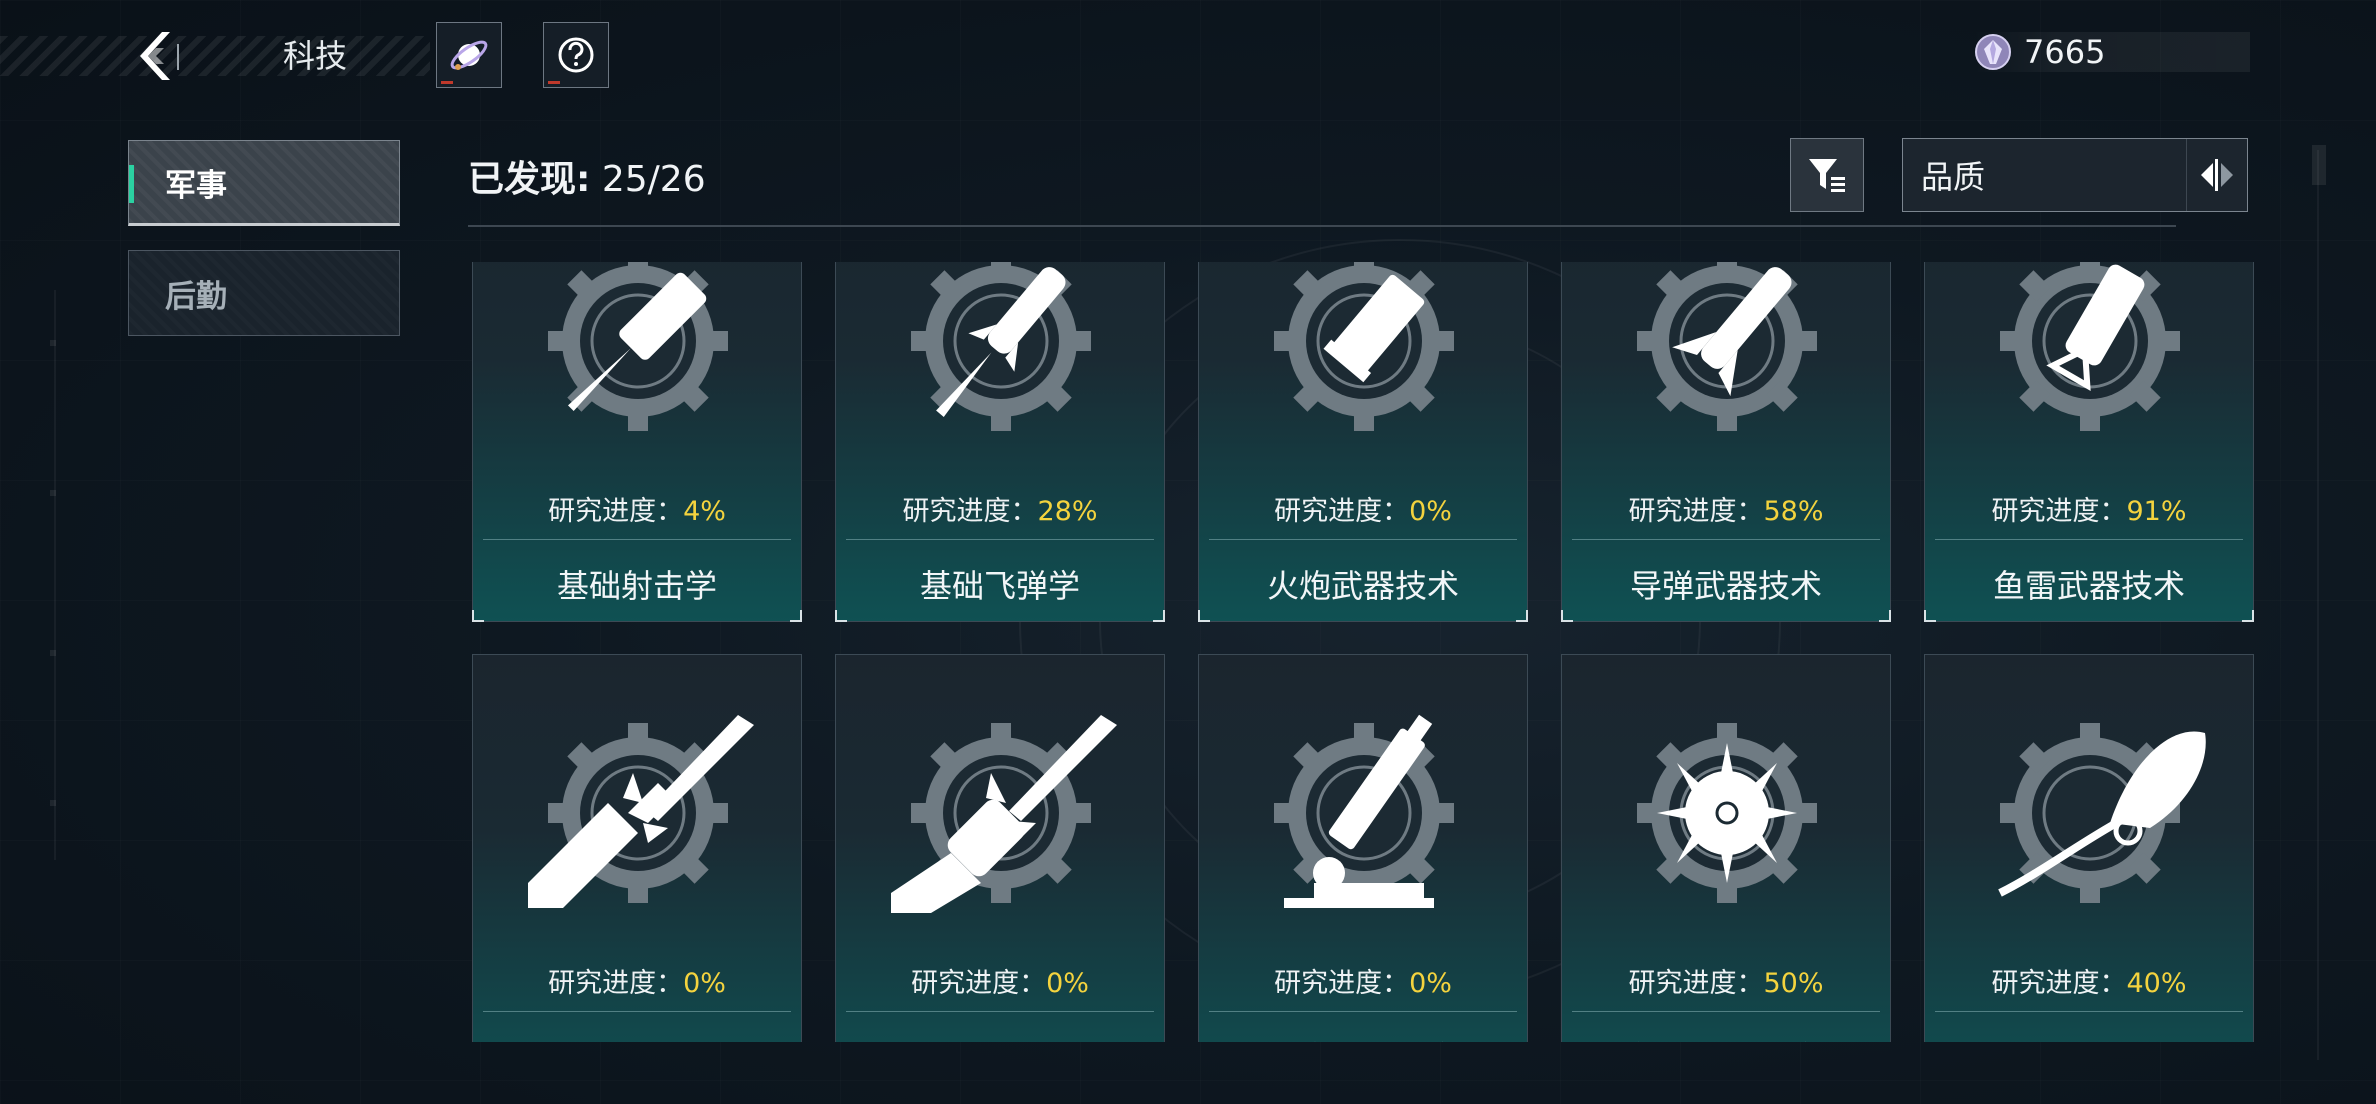  I want to click on tech-card: 研究进度：50% 新式武器研究, so click(1726, 848).